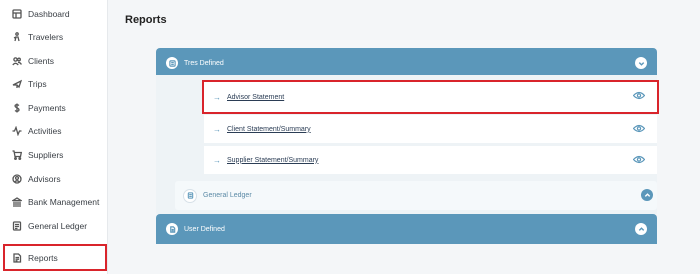  What do you see at coordinates (64, 202) in the screenshot?
I see `sidebar-item-label: Bank Management` at bounding box center [64, 202].